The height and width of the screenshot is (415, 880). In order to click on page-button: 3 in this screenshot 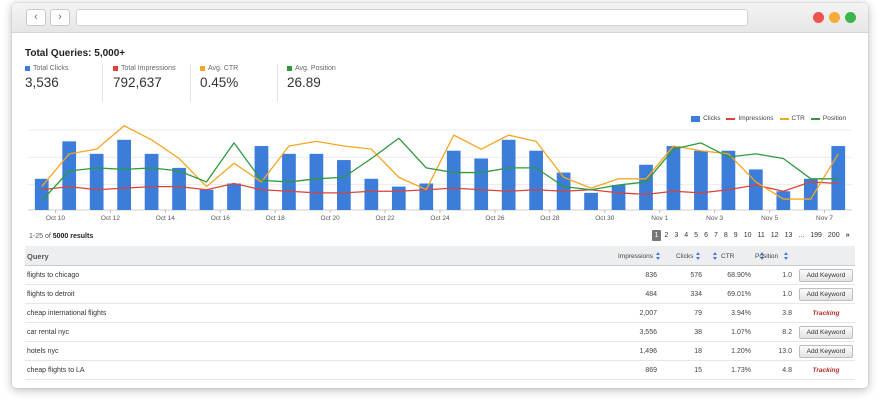, I will do `click(676, 235)`.